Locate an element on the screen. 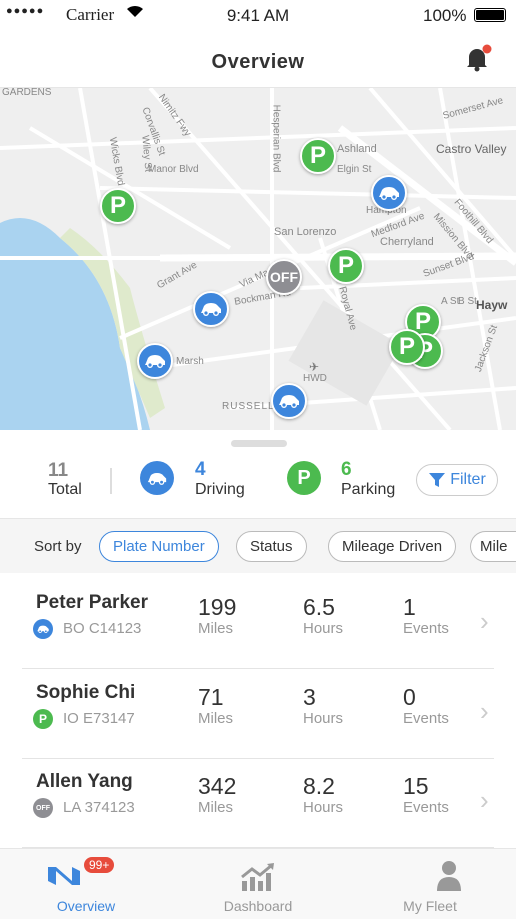  drag-handle is located at coordinates (259, 443).